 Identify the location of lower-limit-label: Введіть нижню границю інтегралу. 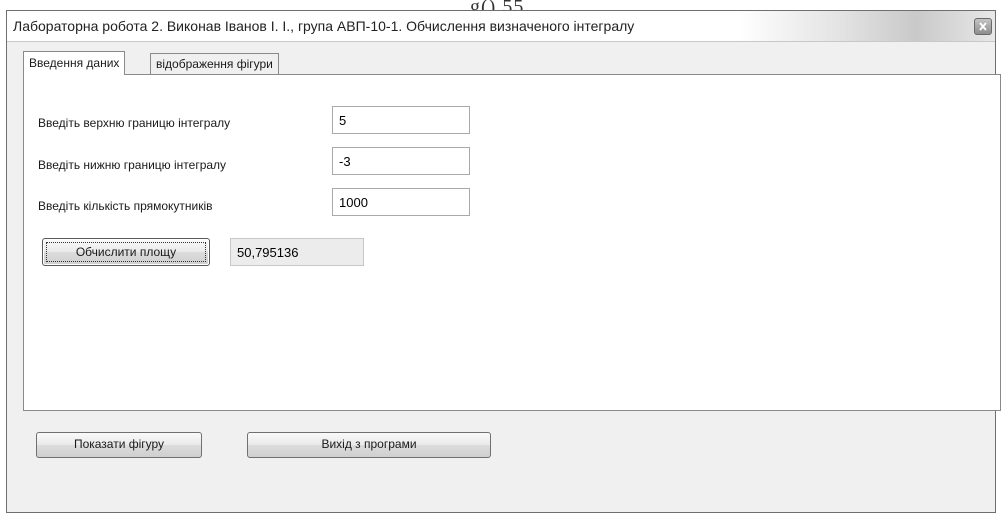
(132, 165).